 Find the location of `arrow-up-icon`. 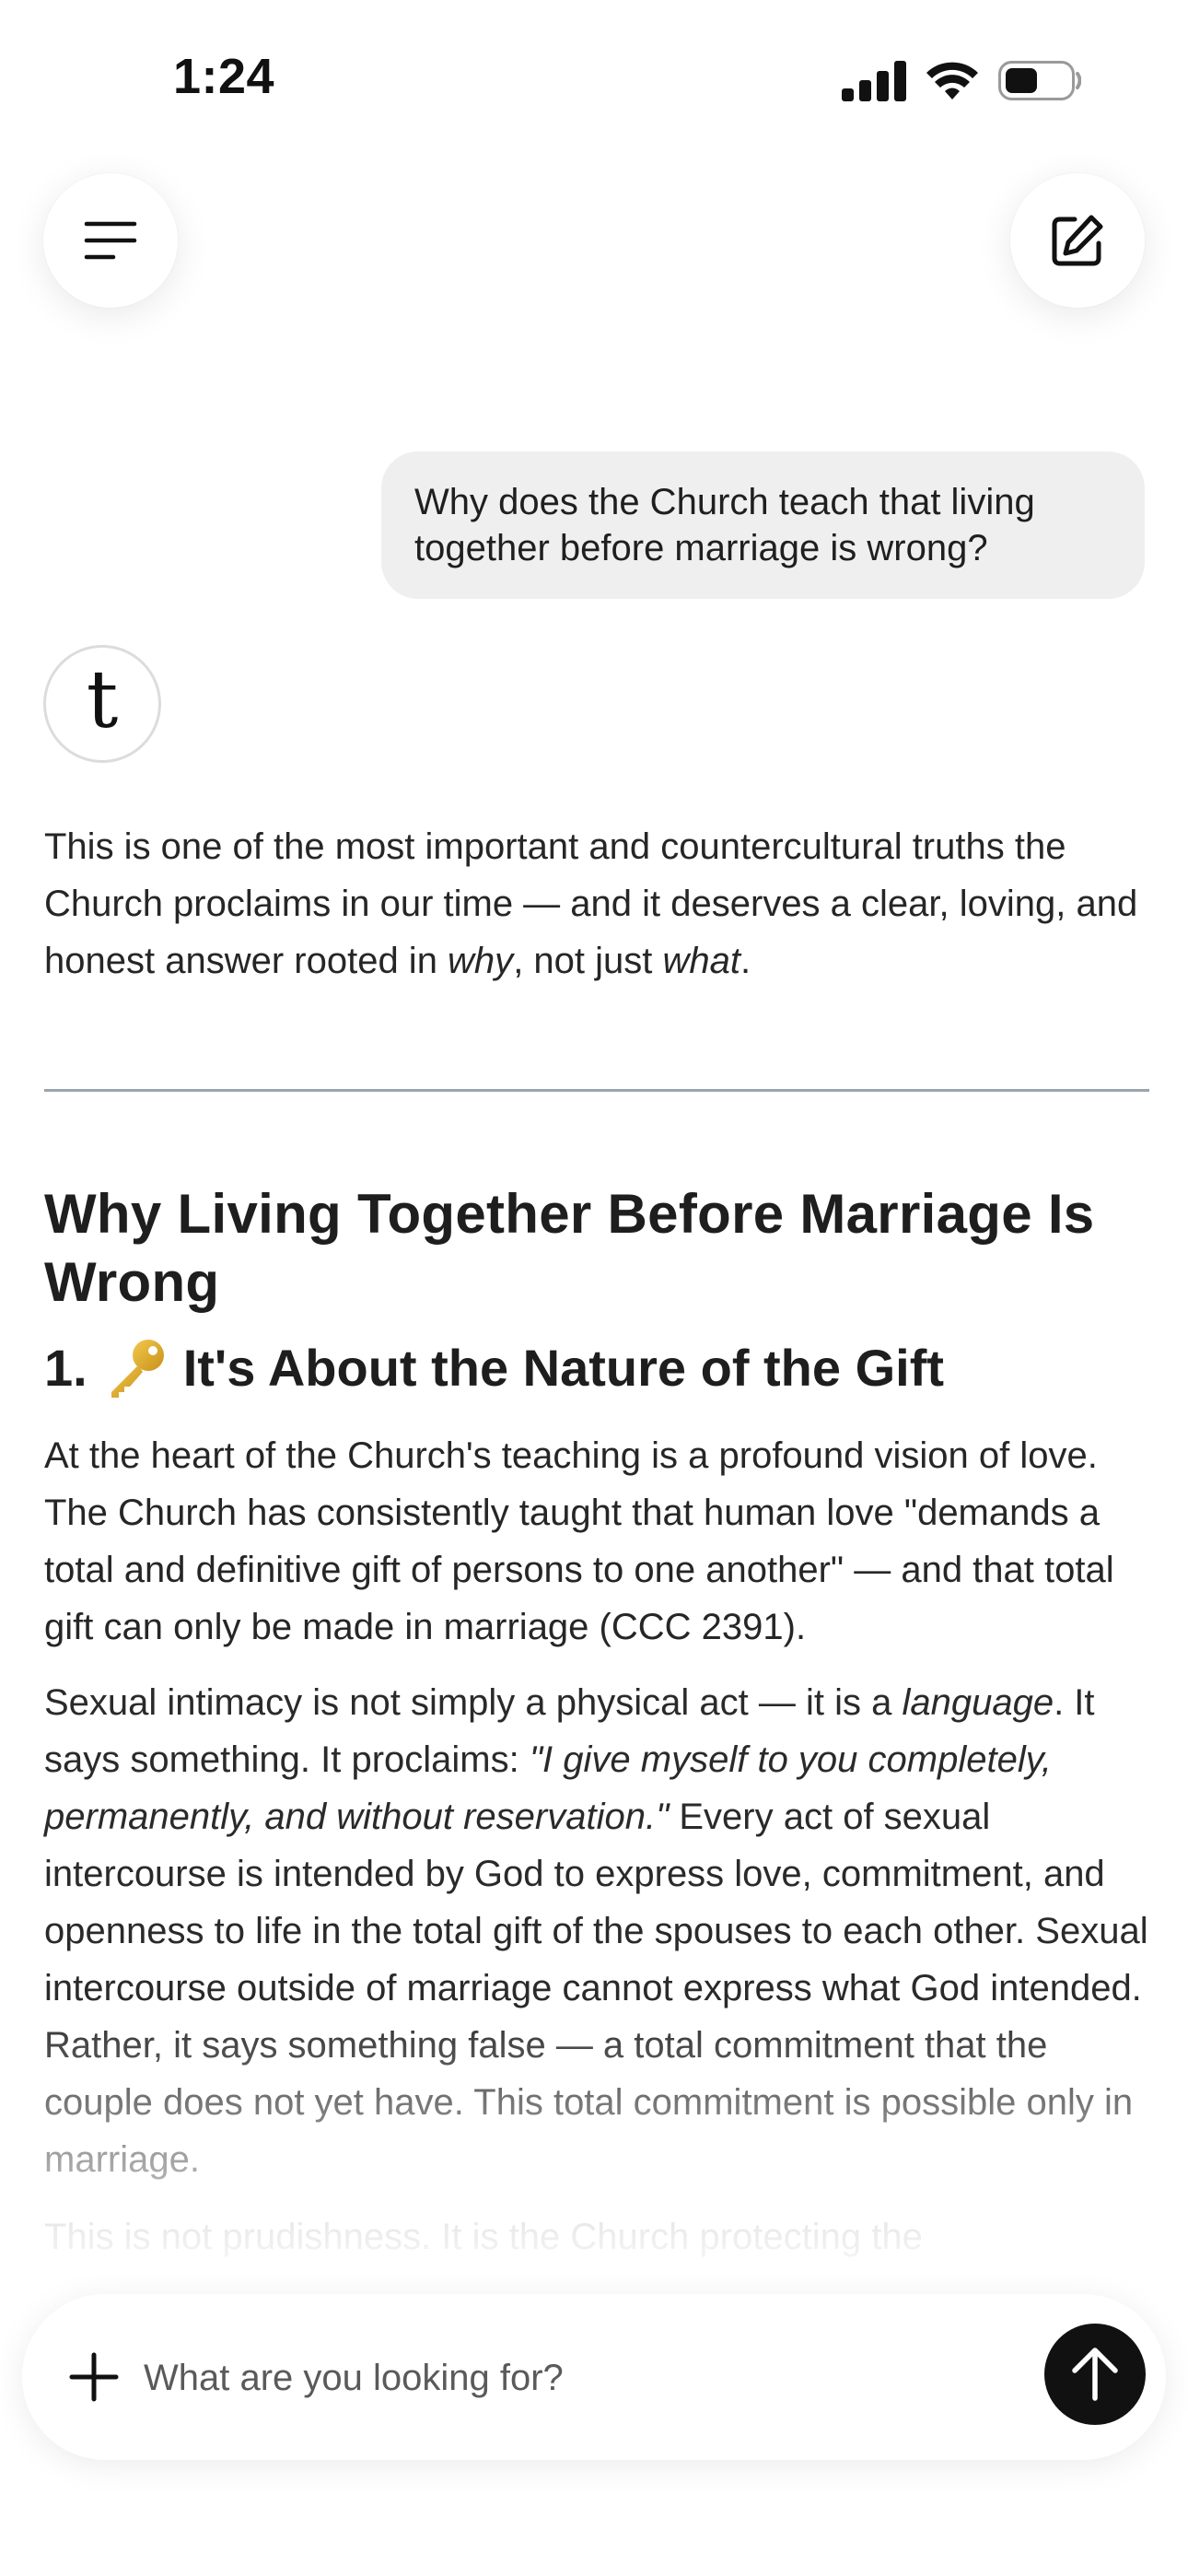

arrow-up-icon is located at coordinates (1095, 2374).